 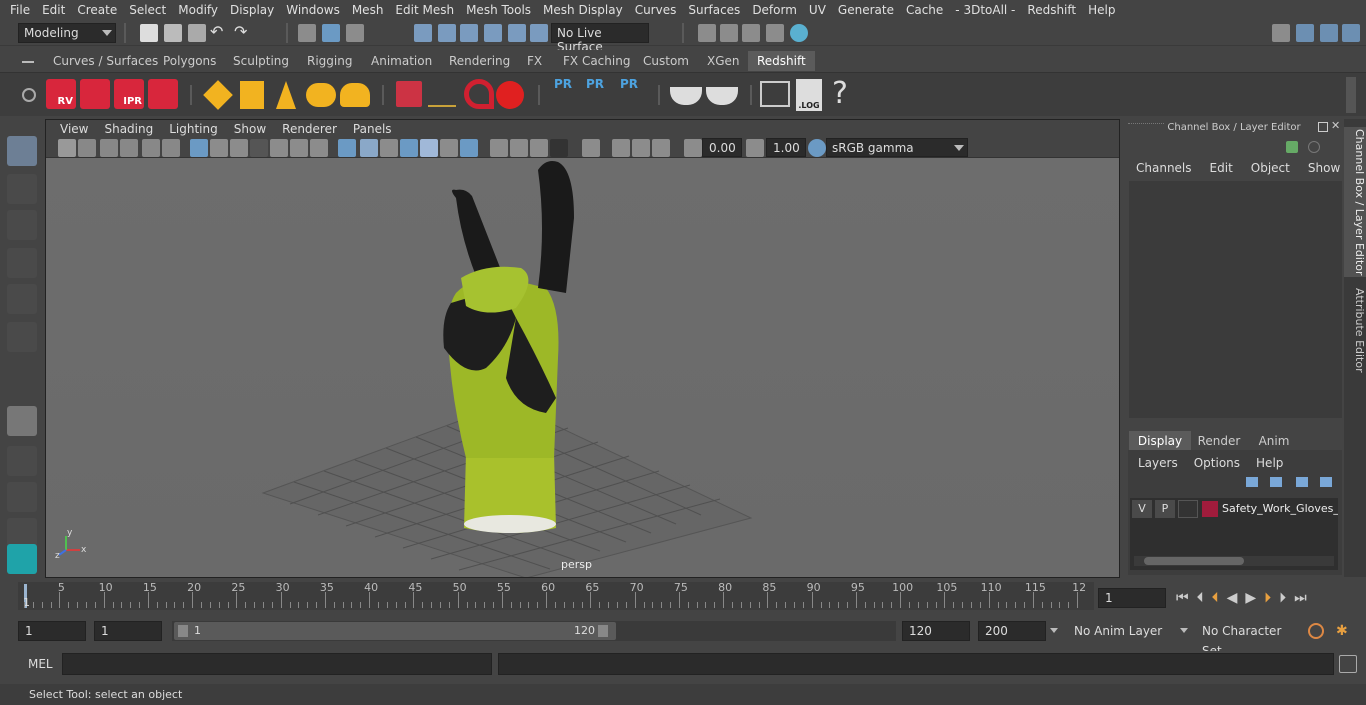 I want to click on shadows-icon, so click(x=469, y=148).